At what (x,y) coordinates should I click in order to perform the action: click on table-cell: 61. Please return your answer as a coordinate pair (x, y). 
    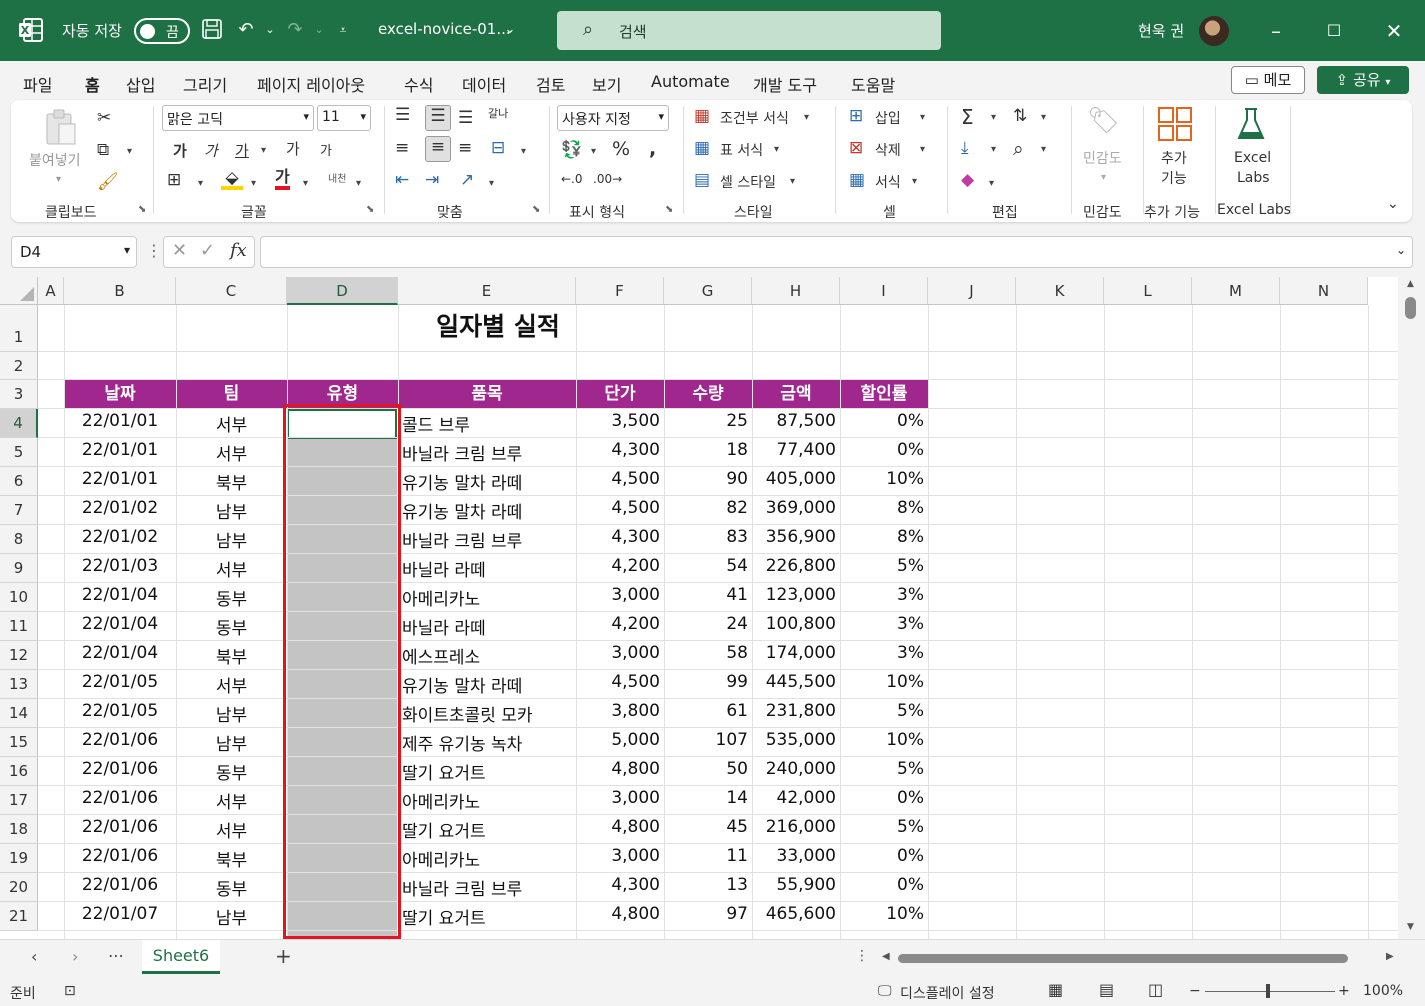
    Looking at the image, I should click on (706, 711).